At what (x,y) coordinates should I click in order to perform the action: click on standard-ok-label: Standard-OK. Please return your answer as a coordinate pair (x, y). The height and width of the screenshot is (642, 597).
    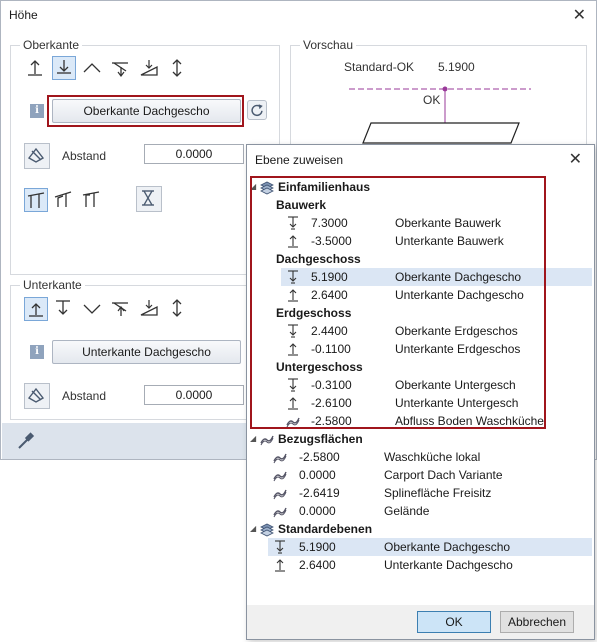
    Looking at the image, I should click on (379, 67).